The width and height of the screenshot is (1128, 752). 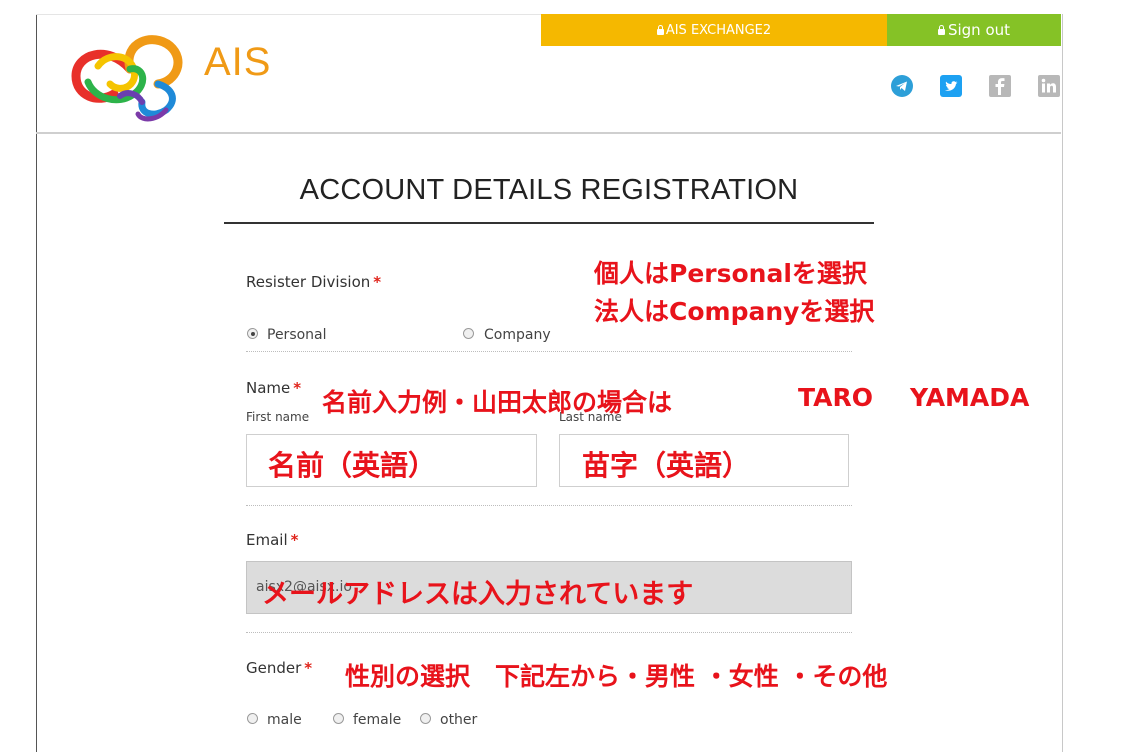 I want to click on header-divider, so click(x=548, y=133).